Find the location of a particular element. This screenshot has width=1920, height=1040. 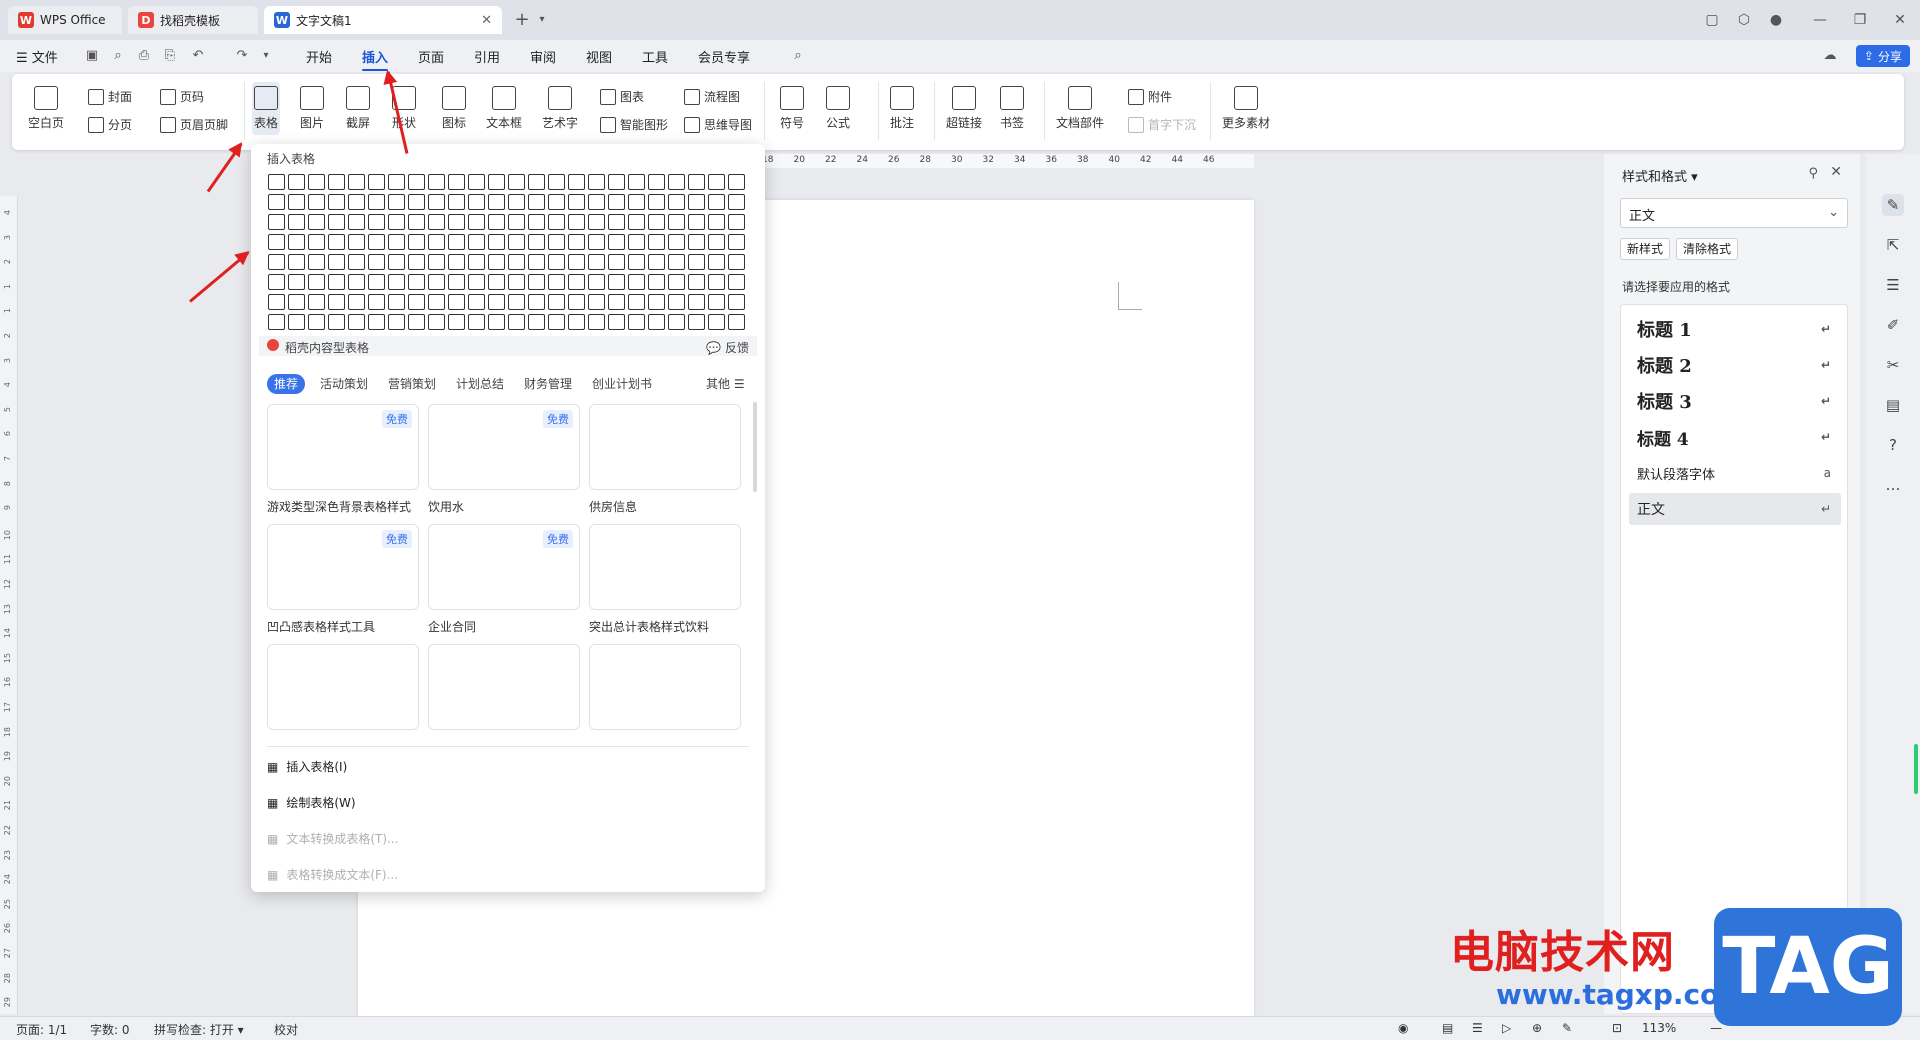

feedback-link: 💬 反馈 is located at coordinates (727, 347).